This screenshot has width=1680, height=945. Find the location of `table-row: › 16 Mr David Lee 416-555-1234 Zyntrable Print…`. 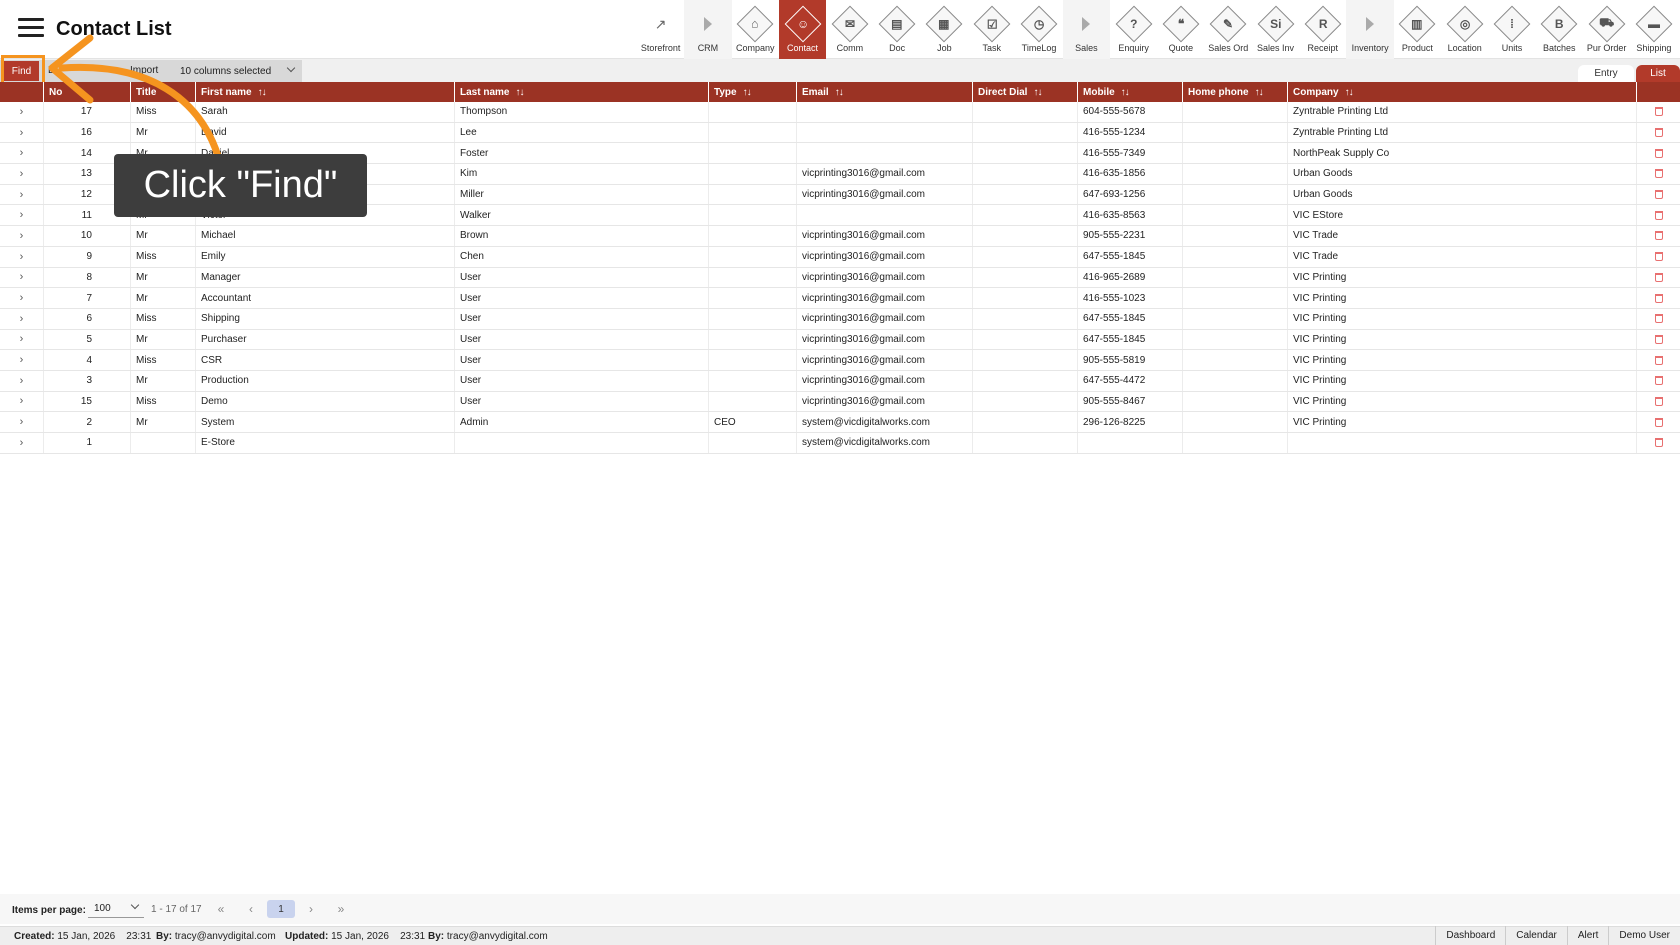

table-row: › 16 Mr David Lee 416-555-1234 Zyntrable Print… is located at coordinates (840, 133).